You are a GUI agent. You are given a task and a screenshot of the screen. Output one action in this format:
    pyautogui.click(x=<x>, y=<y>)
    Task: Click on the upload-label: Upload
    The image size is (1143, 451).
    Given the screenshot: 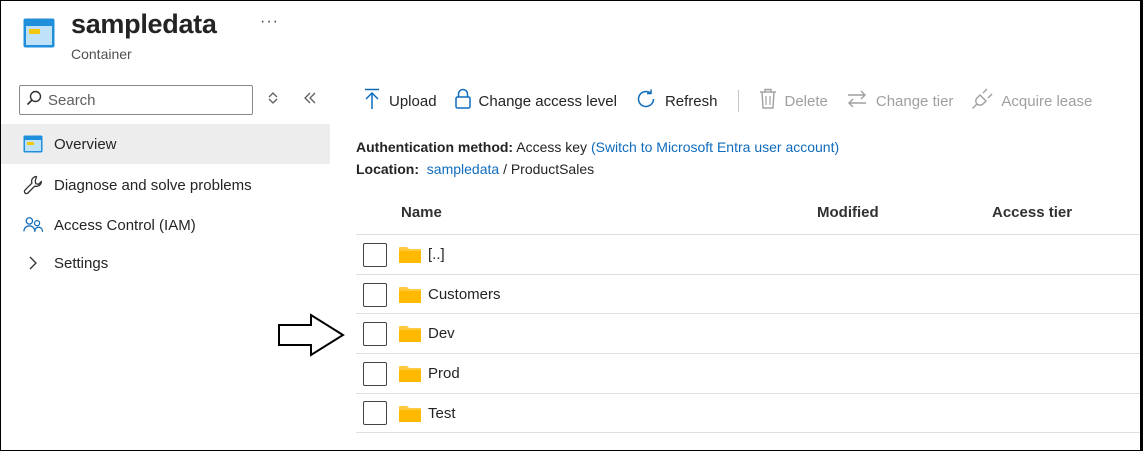 What is the action you would take?
    pyautogui.click(x=413, y=101)
    